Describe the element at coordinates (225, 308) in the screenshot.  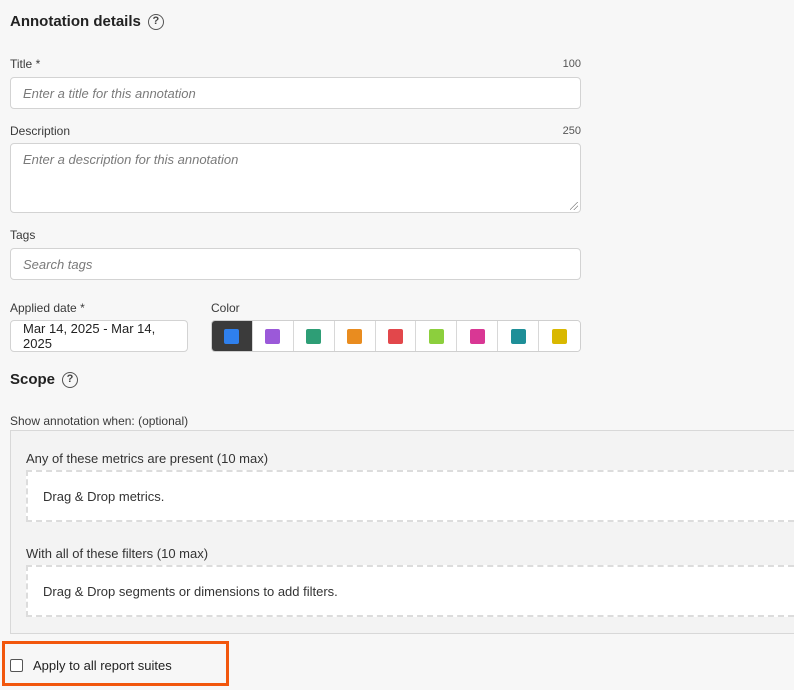
I see `color-label: Color` at that location.